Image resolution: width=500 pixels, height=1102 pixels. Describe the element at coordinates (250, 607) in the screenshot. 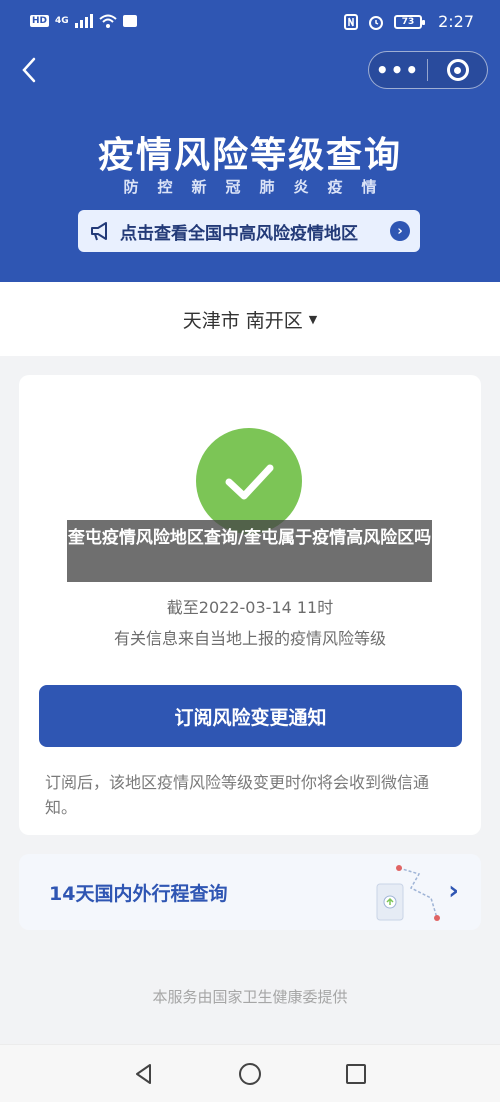

I see `deadline-text: 截至2022-03-14 11时` at that location.